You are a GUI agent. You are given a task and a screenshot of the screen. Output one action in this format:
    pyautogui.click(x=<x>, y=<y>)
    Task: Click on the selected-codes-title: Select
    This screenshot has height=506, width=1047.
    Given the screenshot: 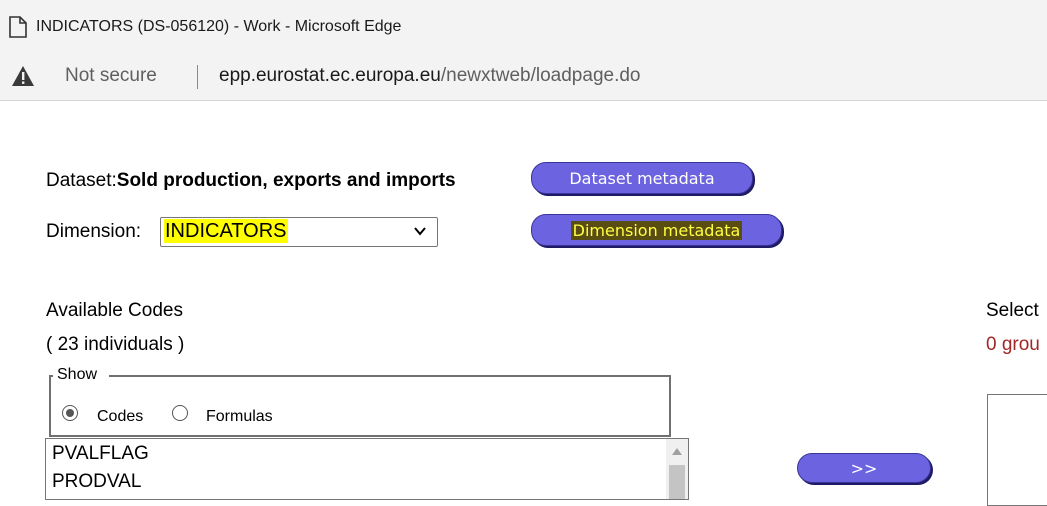 What is the action you would take?
    pyautogui.click(x=1012, y=310)
    